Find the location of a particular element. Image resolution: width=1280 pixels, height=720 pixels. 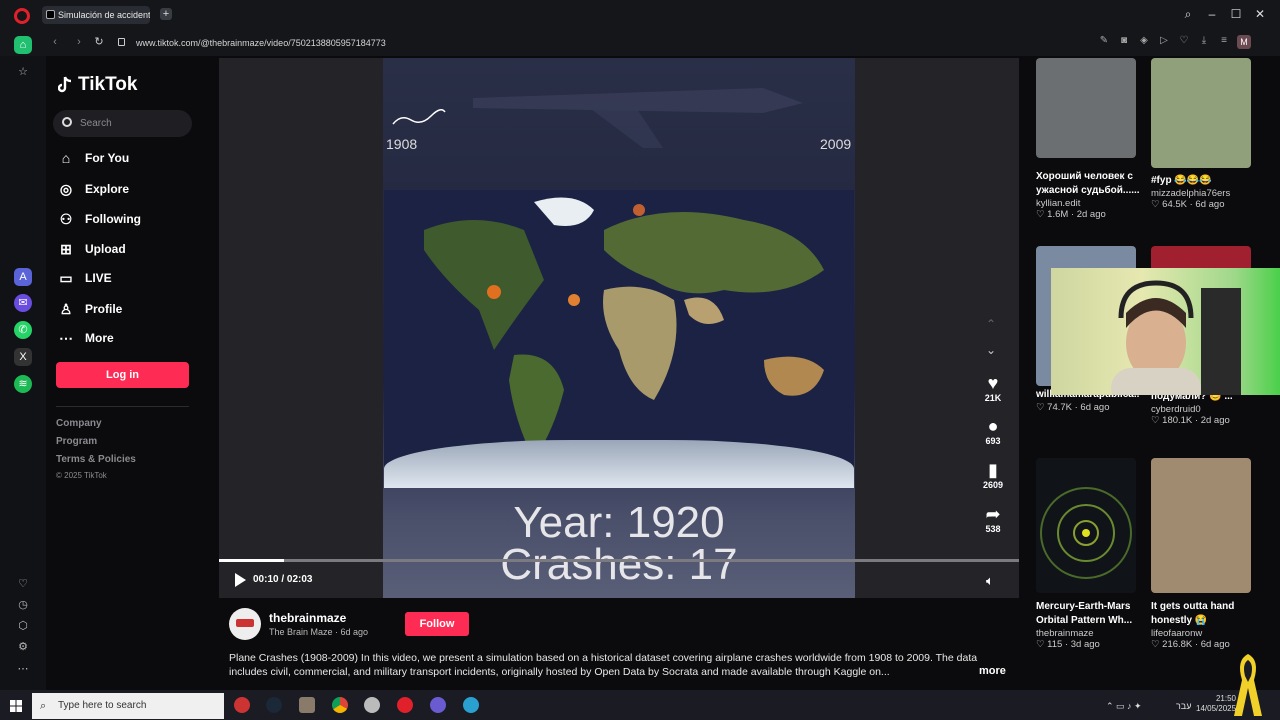

previous-video-icon: ⌃ is located at coordinates (991, 324).